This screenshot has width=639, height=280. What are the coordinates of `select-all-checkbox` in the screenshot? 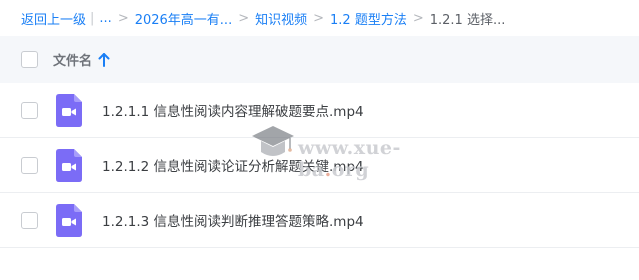 It's located at (29, 59).